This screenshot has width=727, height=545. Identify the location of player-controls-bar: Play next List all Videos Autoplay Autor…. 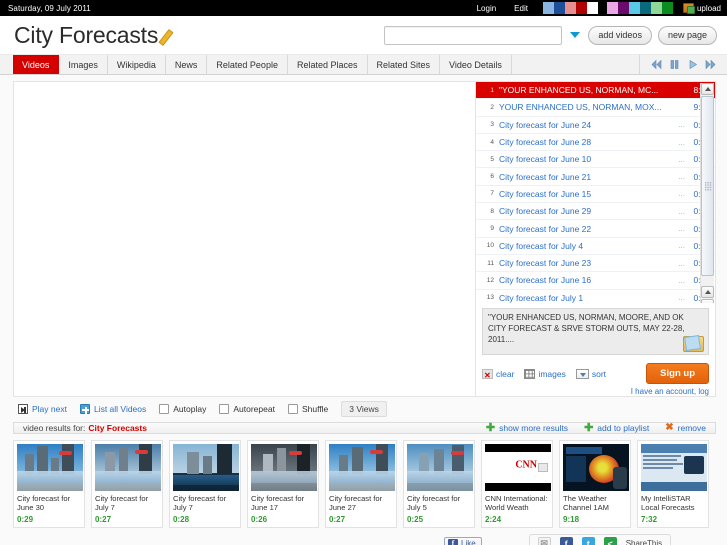
(364, 409).